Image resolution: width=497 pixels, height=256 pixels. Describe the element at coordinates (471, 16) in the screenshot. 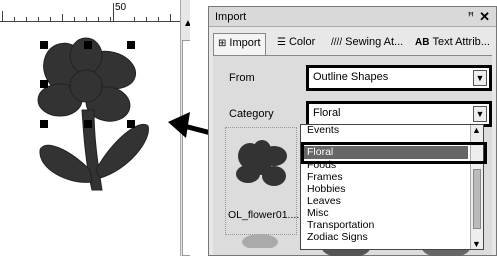

I see `pin-icon: ꟸ` at that location.